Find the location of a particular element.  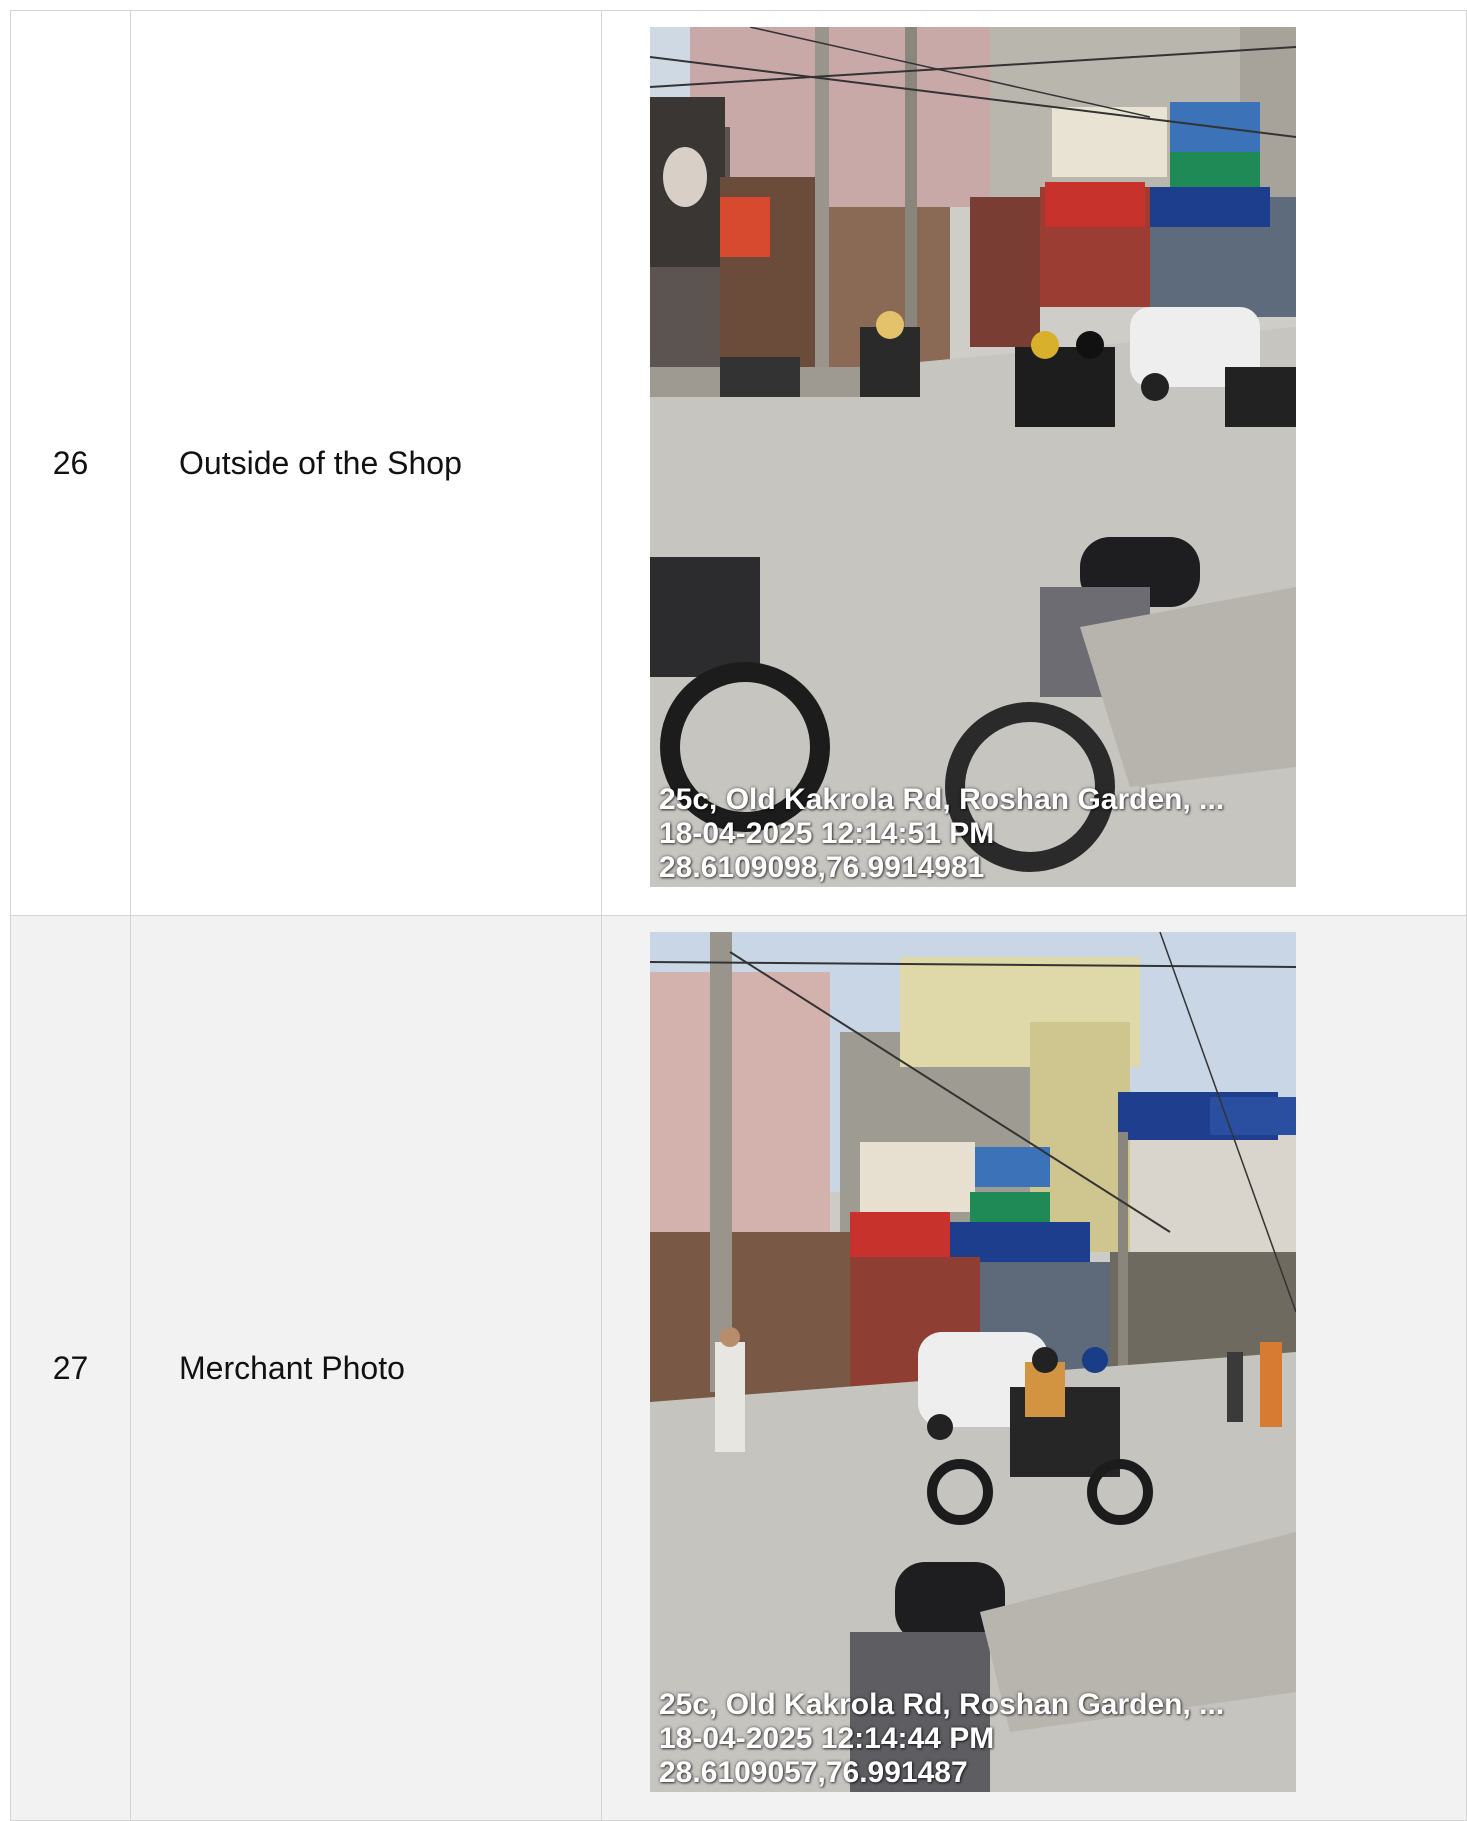

geotag-coordinates: 28.6109057,76.991487 is located at coordinates (813, 1772).